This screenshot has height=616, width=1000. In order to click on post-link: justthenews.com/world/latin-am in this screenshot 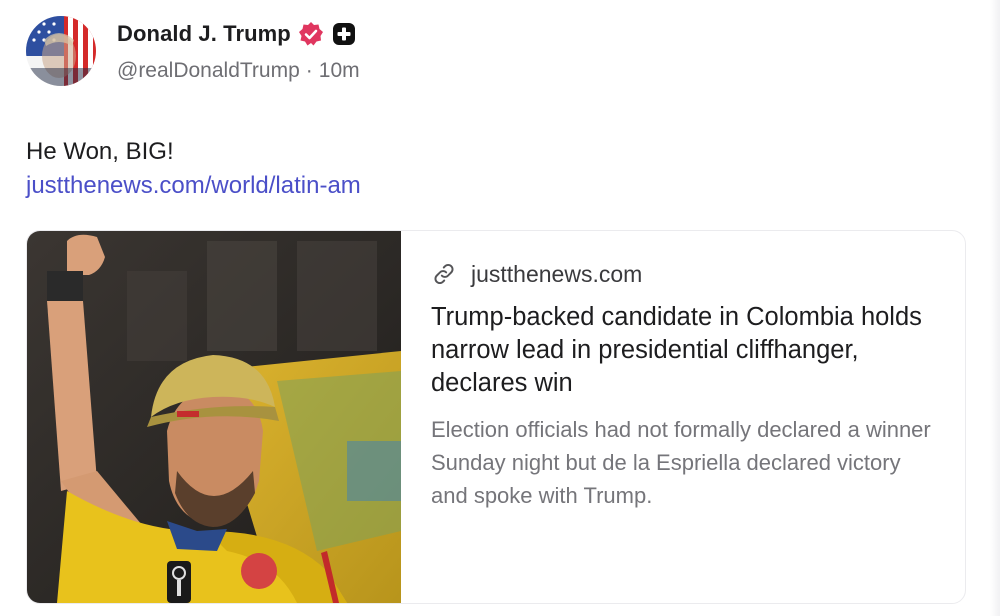, I will do `click(376, 186)`.